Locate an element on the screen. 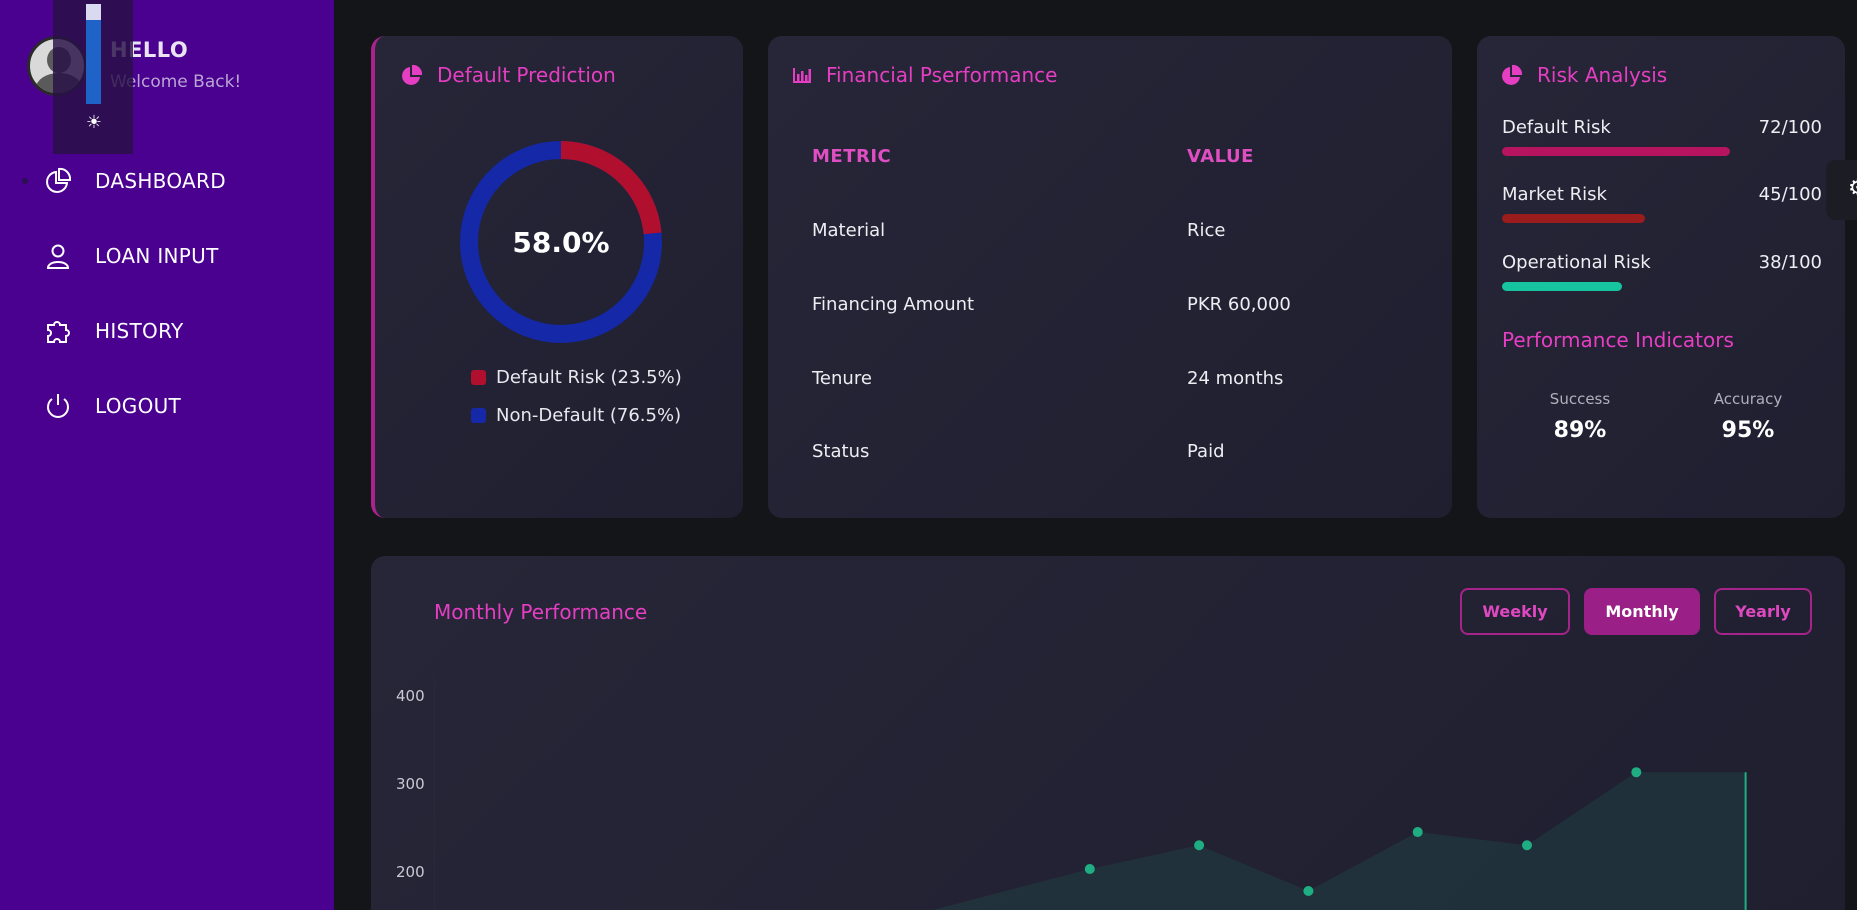 Image resolution: width=1857 pixels, height=910 pixels. metric-cell: Status is located at coordinates (841, 451).